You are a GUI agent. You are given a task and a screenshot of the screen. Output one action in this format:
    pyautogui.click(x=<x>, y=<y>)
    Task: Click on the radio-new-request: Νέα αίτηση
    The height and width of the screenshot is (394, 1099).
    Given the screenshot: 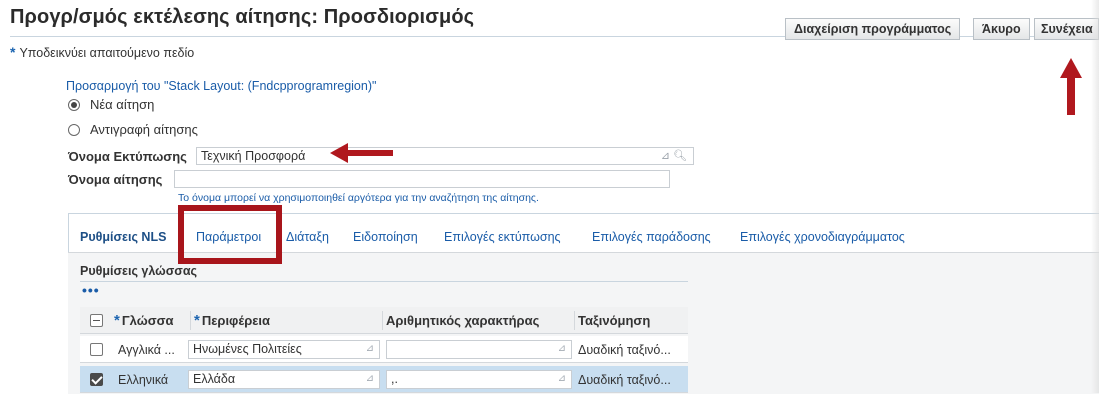 What is the action you would take?
    pyautogui.click(x=111, y=104)
    